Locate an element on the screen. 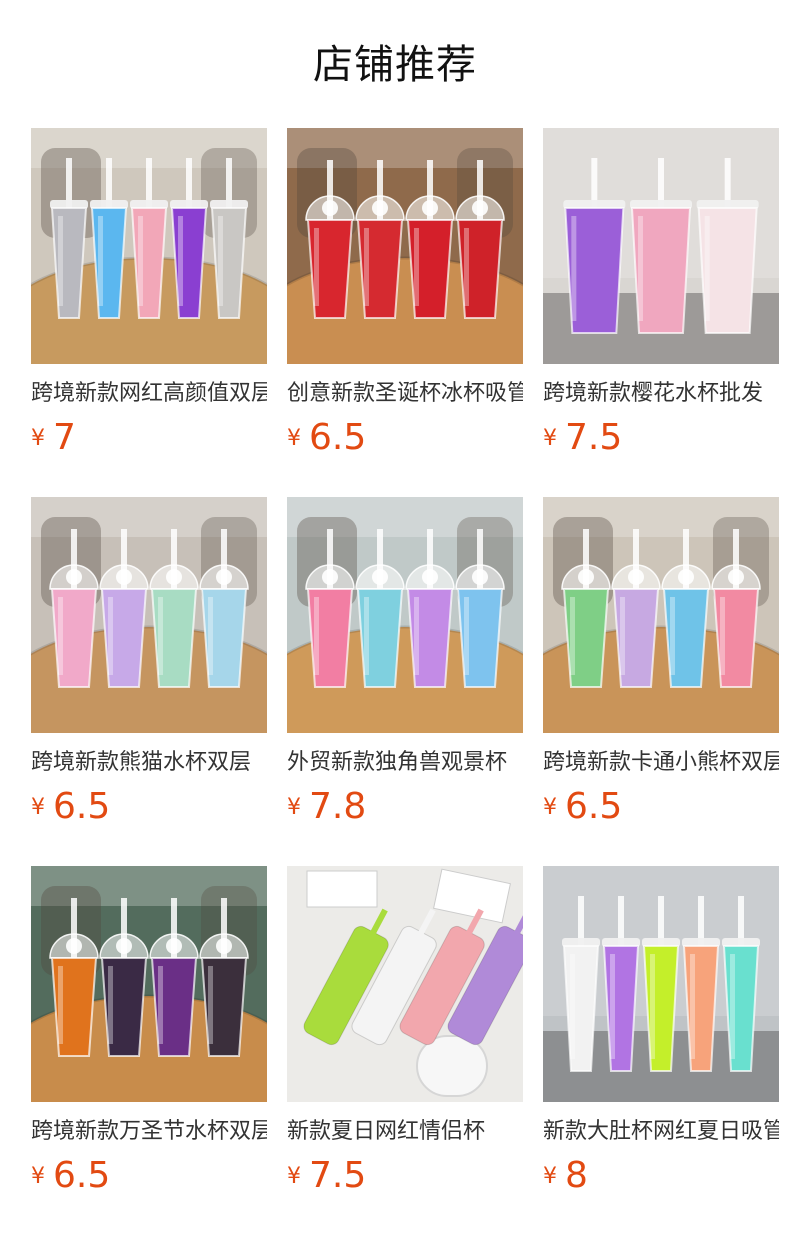  price-value: 8 is located at coordinates (576, 1175).